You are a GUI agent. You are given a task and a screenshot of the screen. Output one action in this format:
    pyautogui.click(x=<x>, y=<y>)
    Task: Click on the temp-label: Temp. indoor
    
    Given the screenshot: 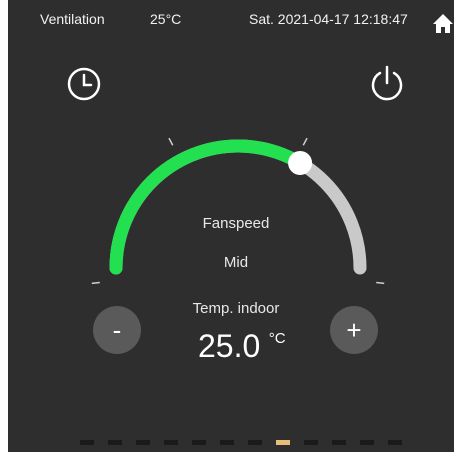 What is the action you would take?
    pyautogui.click(x=236, y=308)
    